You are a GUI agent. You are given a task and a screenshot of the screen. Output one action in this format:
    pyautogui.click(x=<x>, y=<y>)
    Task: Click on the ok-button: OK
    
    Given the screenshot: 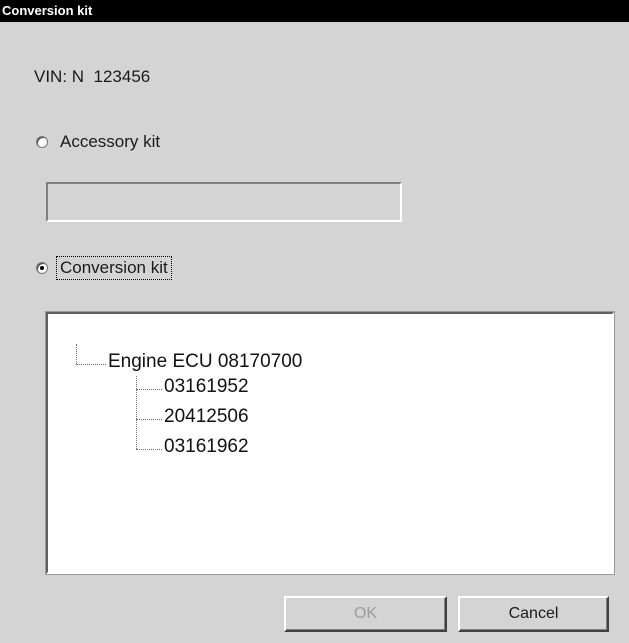 What is the action you would take?
    pyautogui.click(x=365, y=614)
    